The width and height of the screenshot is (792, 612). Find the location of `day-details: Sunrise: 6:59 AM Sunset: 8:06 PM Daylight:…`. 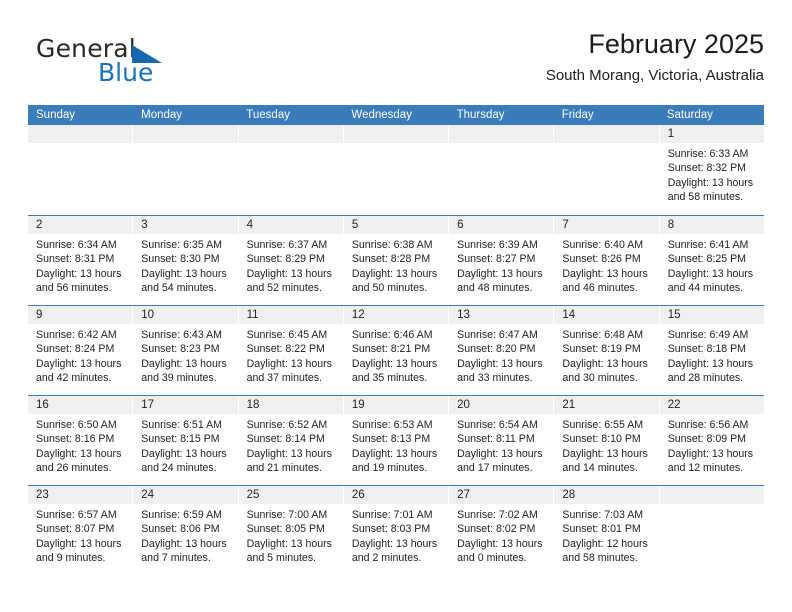

day-details: Sunrise: 6:59 AM Sunset: 8:06 PM Daylight:… is located at coordinates (185, 535).